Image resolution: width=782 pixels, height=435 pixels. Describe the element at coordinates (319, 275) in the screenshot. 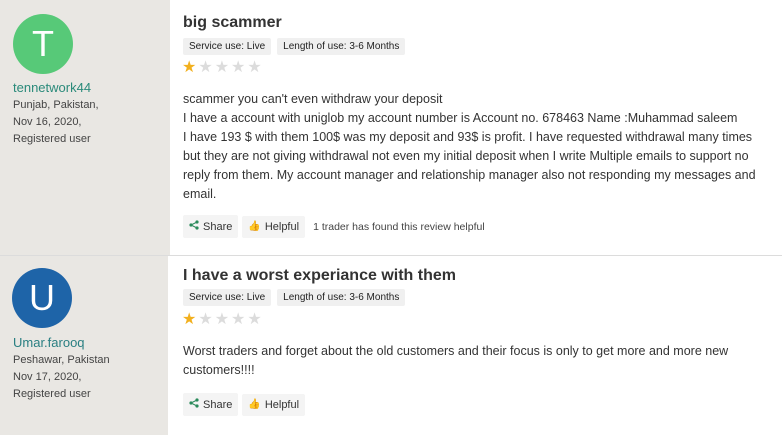

I see `review-title: I have a worst experiance with them` at that location.